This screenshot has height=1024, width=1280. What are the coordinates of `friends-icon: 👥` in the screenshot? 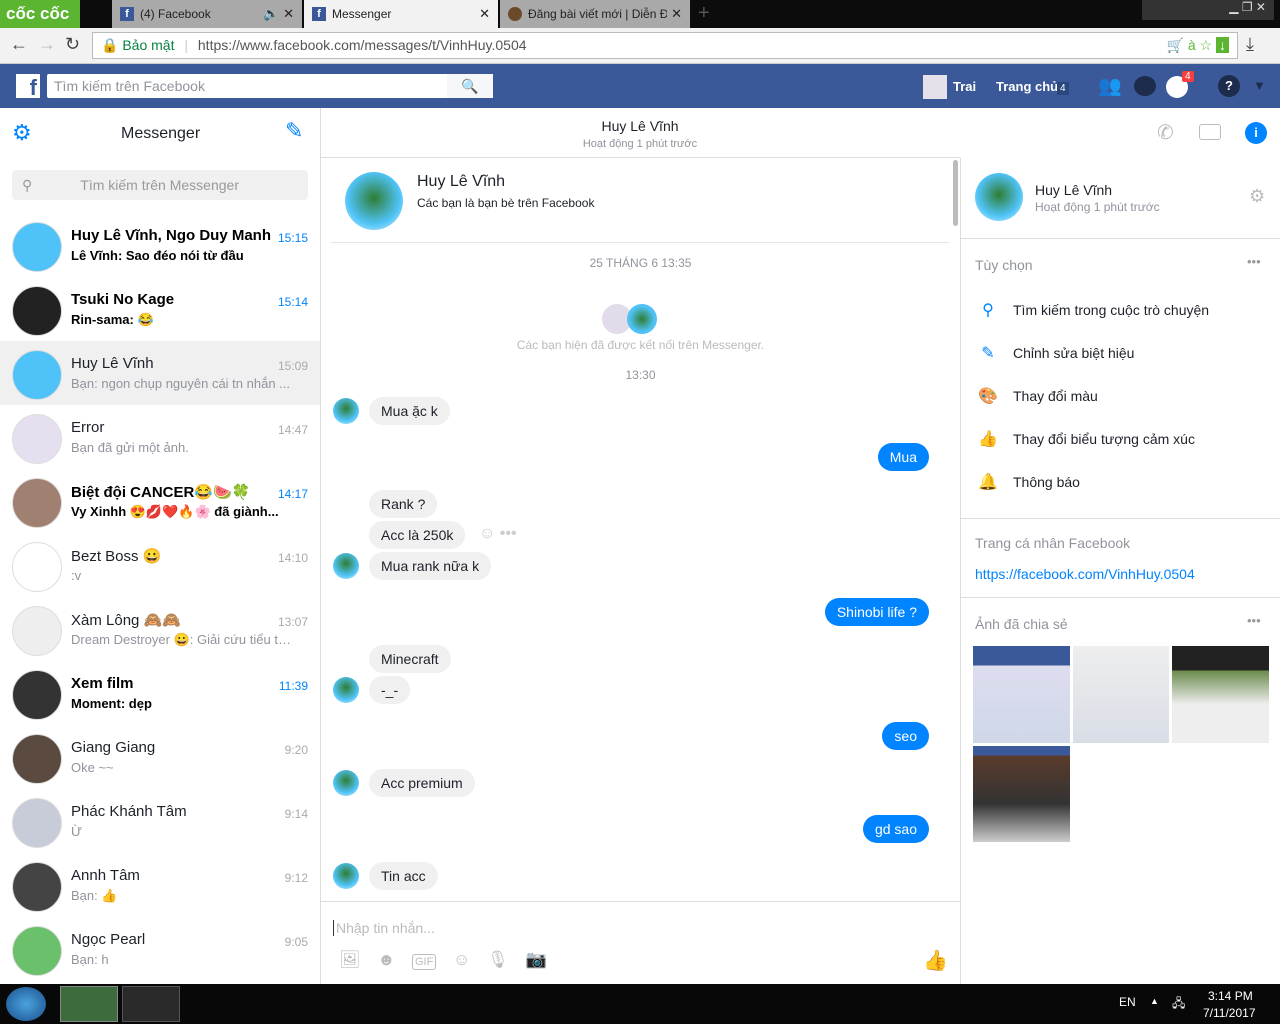 It's located at (1110, 86).